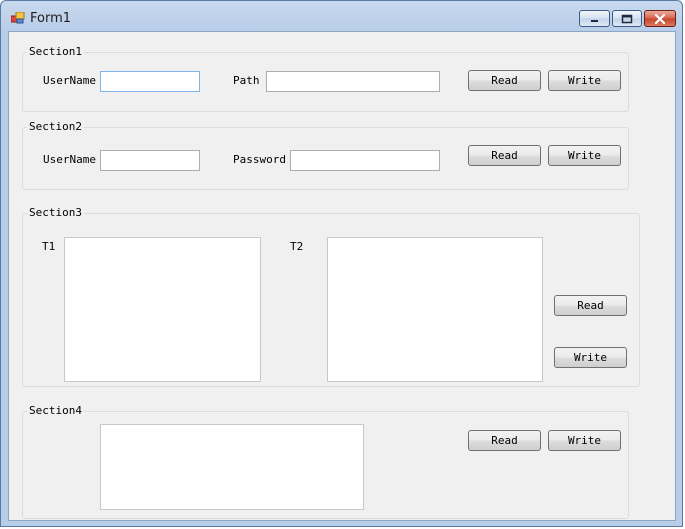 Image resolution: width=685 pixels, height=529 pixels. I want to click on section1-read-button: Read, so click(504, 80).